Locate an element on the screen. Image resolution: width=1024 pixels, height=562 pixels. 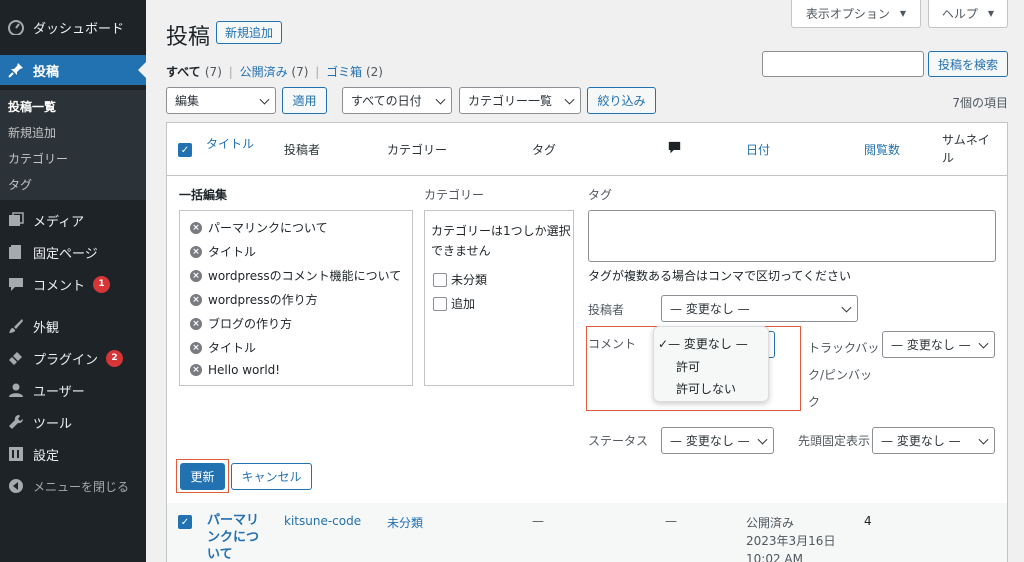
tag-label: タグ is located at coordinates (600, 195).